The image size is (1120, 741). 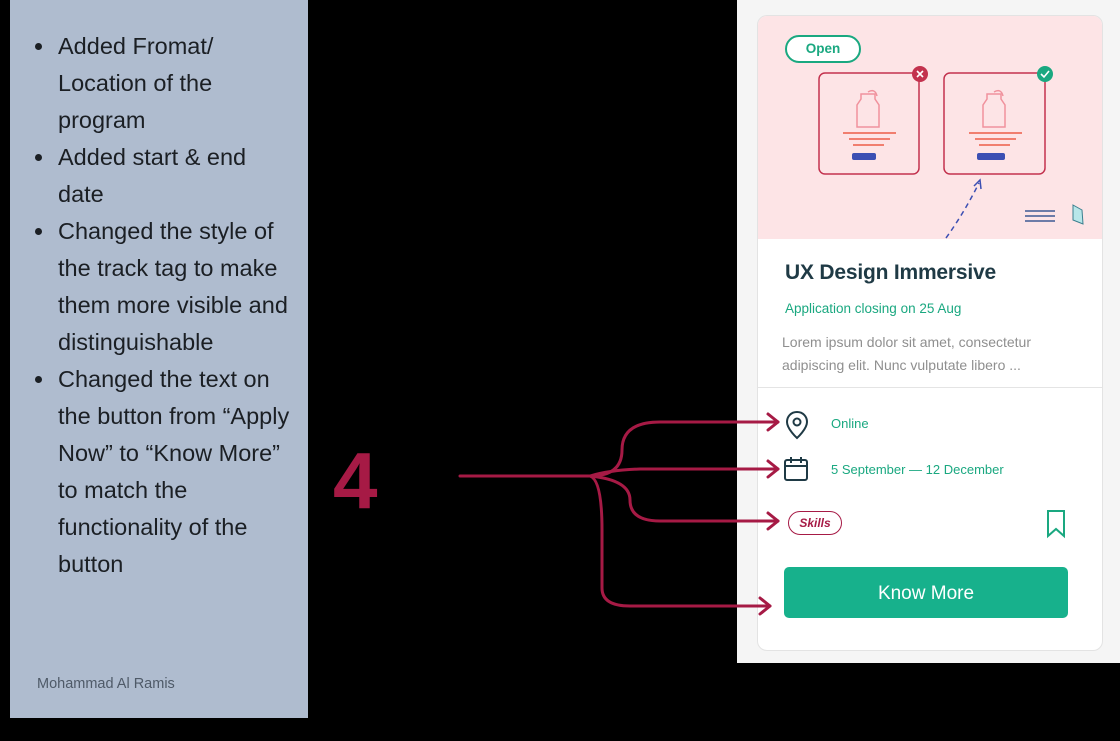 What do you see at coordinates (166, 176) in the screenshot?
I see `notes-list-item: Added start & end date` at bounding box center [166, 176].